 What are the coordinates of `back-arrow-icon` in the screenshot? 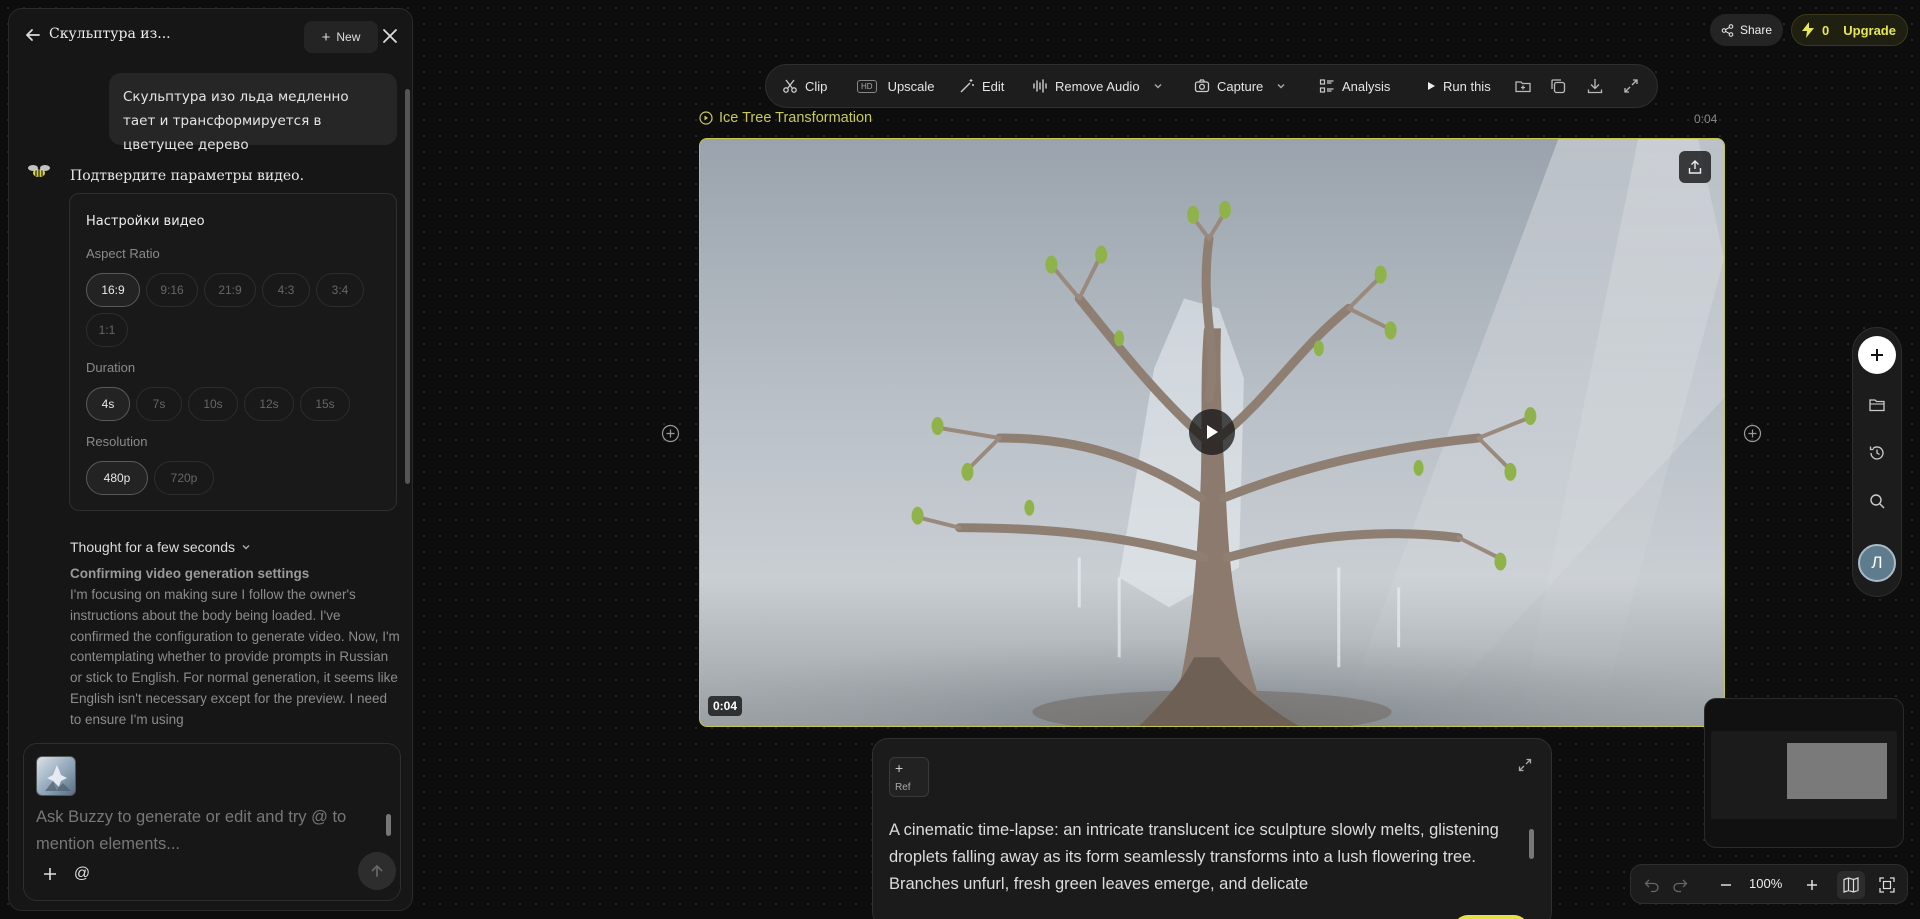 It's located at (33, 35).